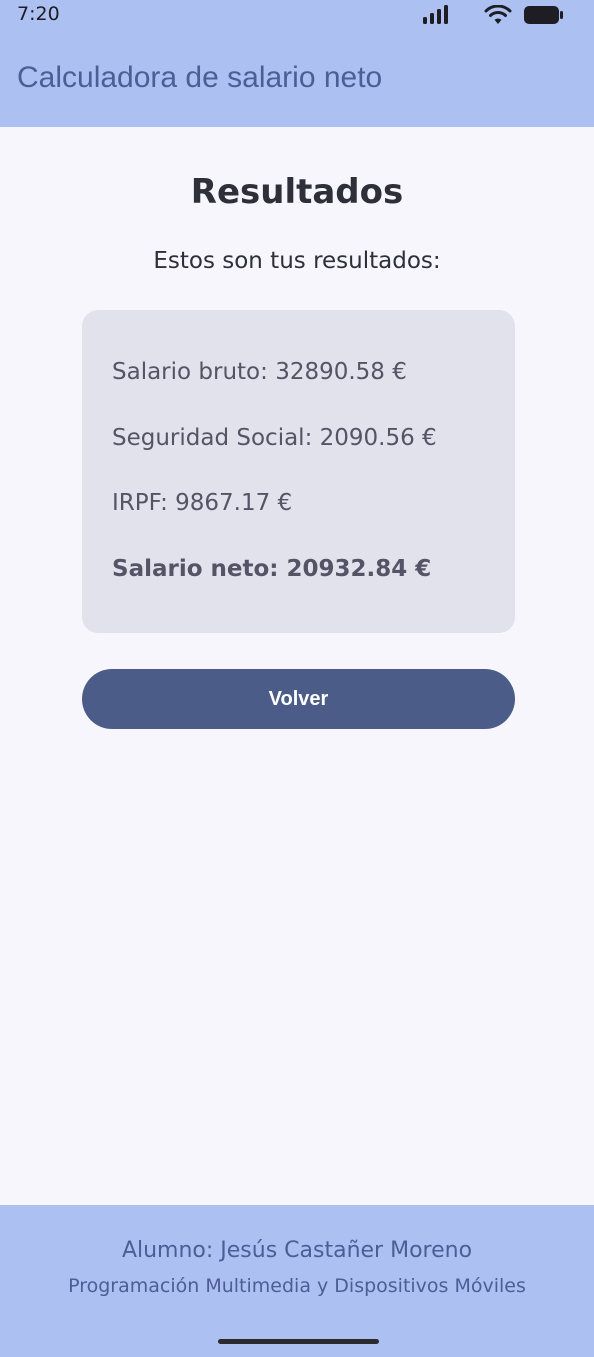 The image size is (594, 1357). What do you see at coordinates (202, 503) in the screenshot?
I see `irpf-text: IRPF: 9867.17 €` at bounding box center [202, 503].